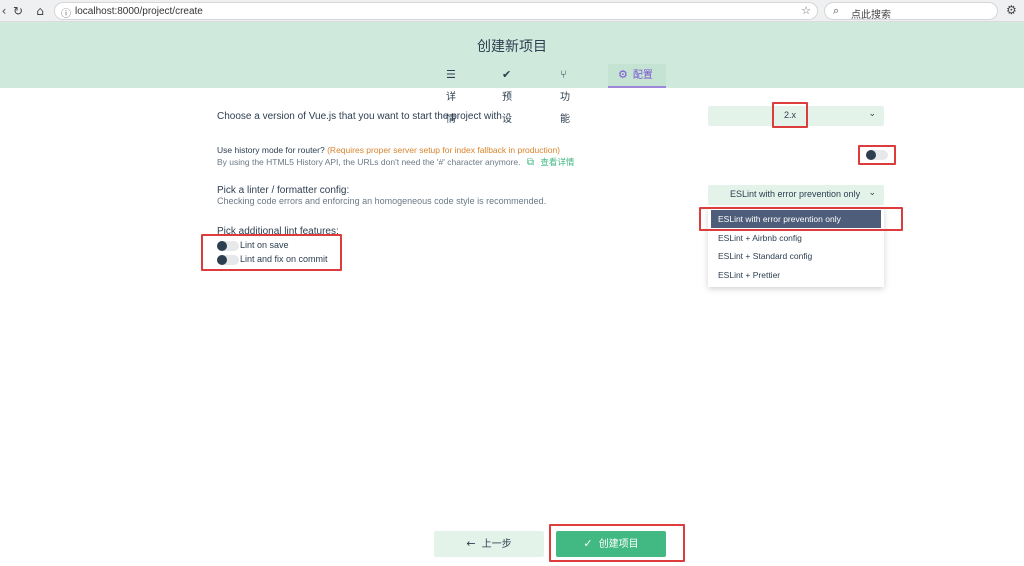  I want to click on lint-fix-commit-label: Lint and fix on commit, so click(284, 259).